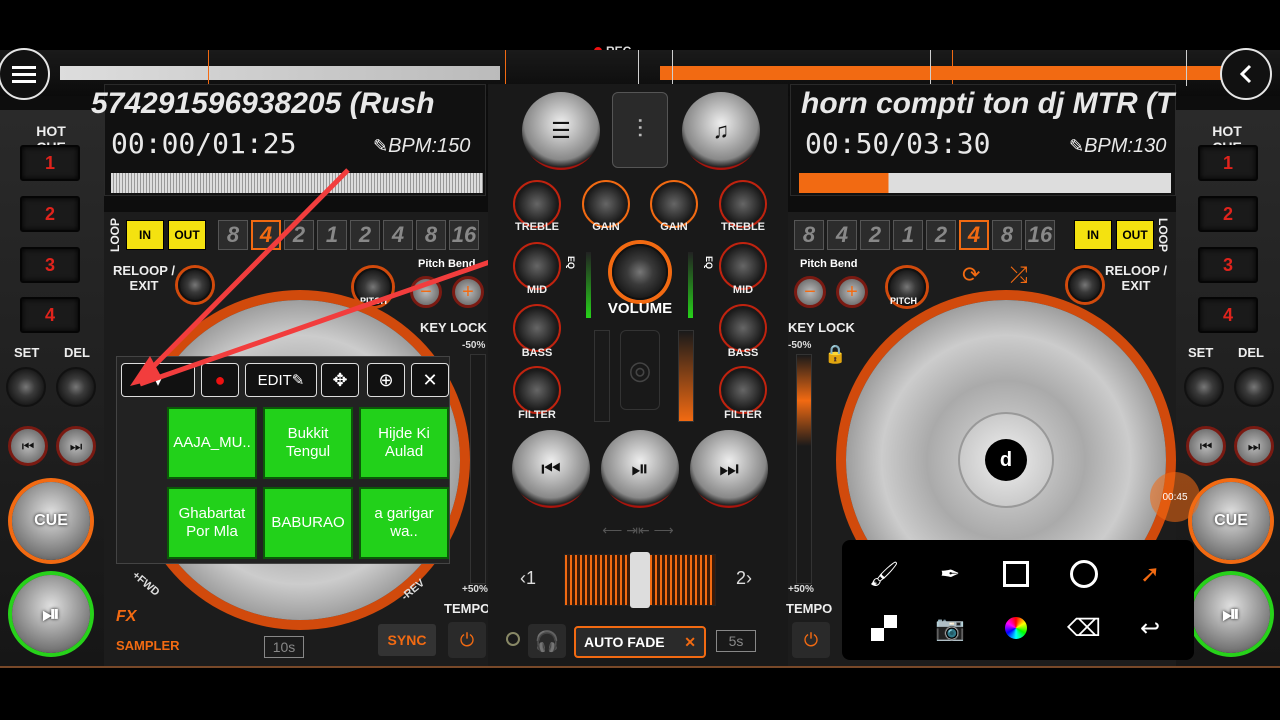  Describe the element at coordinates (1135, 235) in the screenshot. I see `loop-out-right: OUT` at that location.